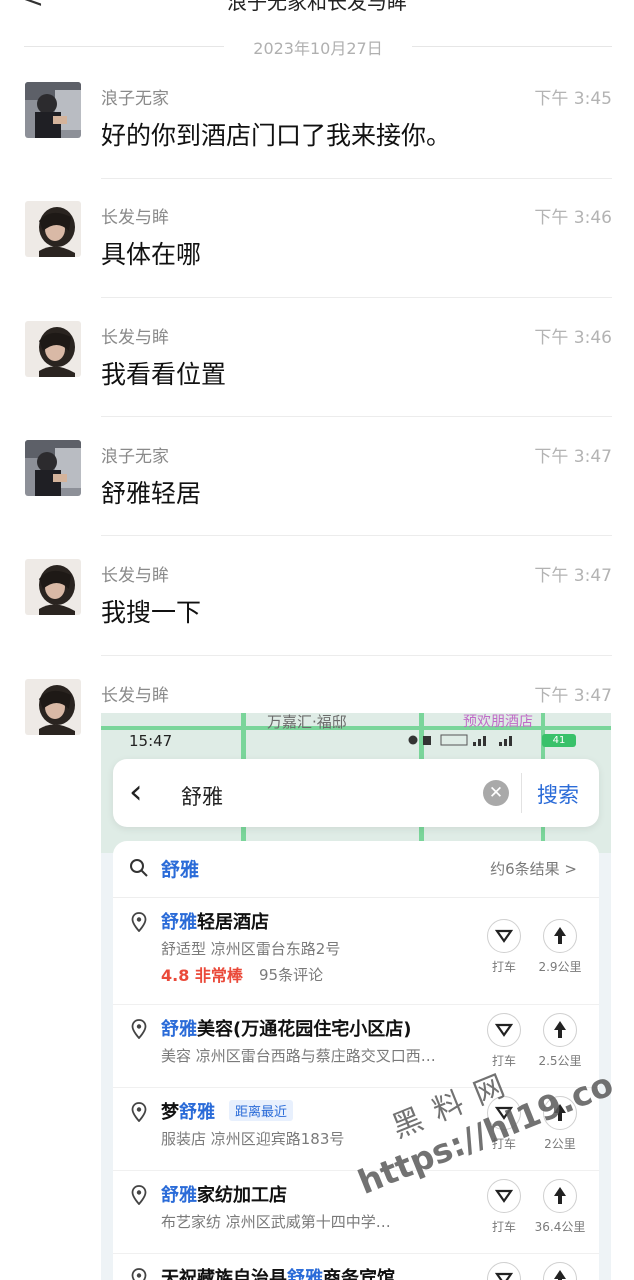 This screenshot has width=634, height=1280. What do you see at coordinates (356, 728) in the screenshot?
I see `map-road` at bounding box center [356, 728].